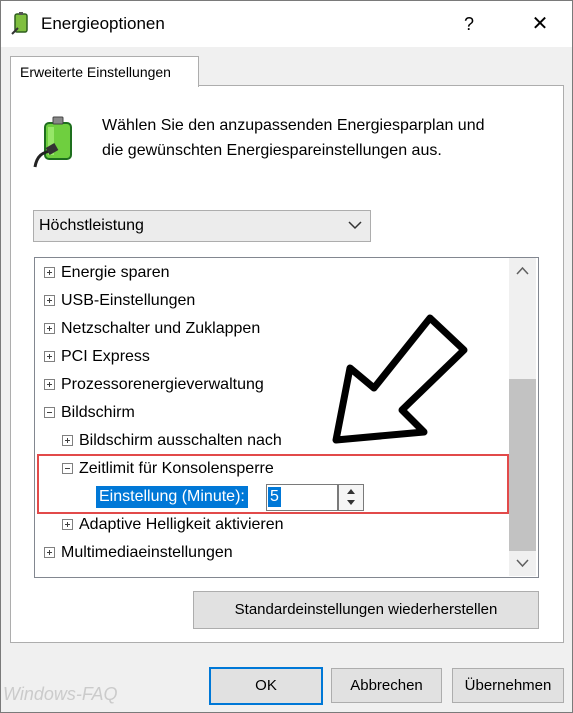 This screenshot has width=573, height=713. I want to click on minute-stepper, so click(351, 497).